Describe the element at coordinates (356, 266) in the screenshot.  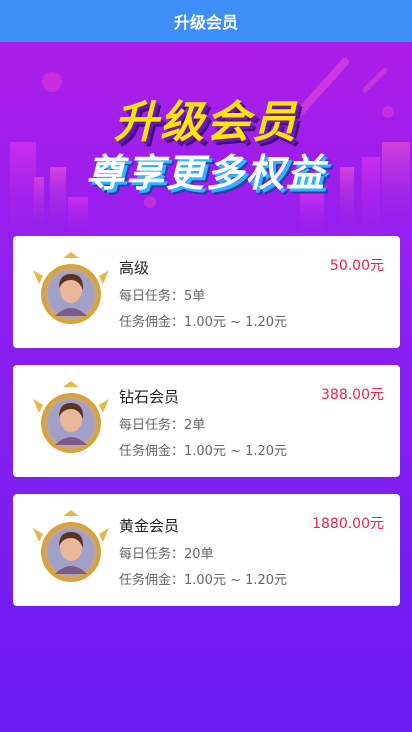
I see `level-price: 50.00元` at that location.